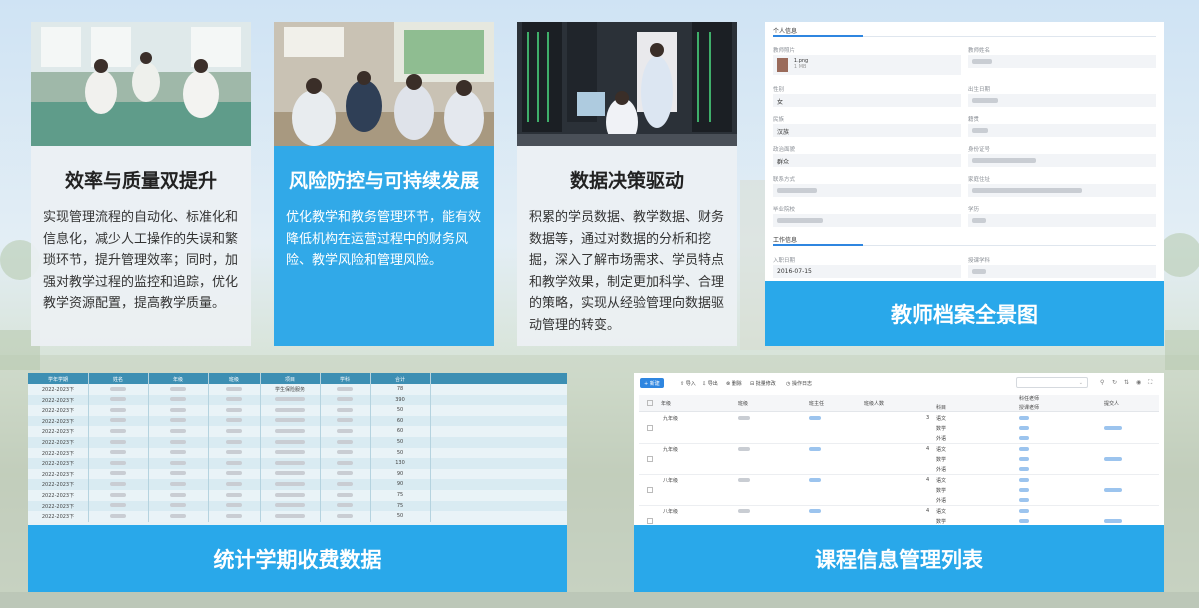  I want to click on refresh-icon: ↻, so click(1114, 382).